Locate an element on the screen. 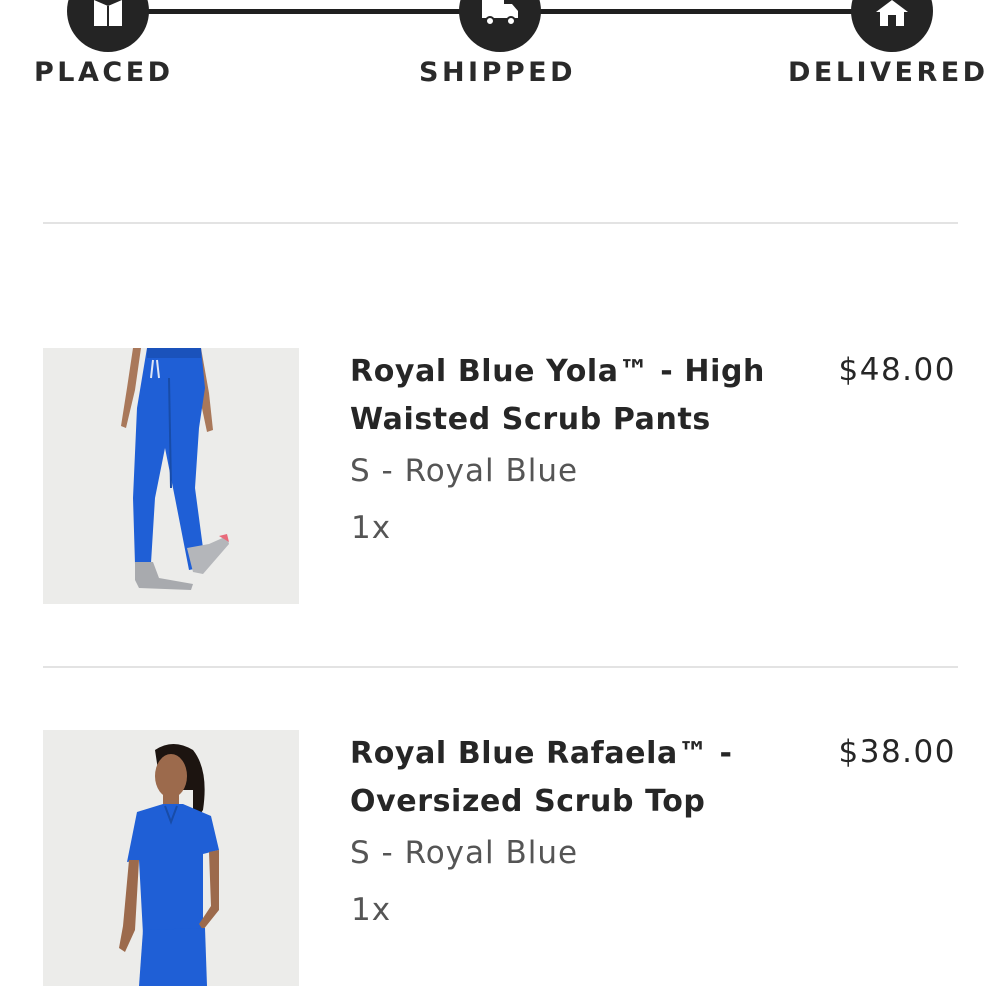  item-price: $48.00 is located at coordinates (897, 370).